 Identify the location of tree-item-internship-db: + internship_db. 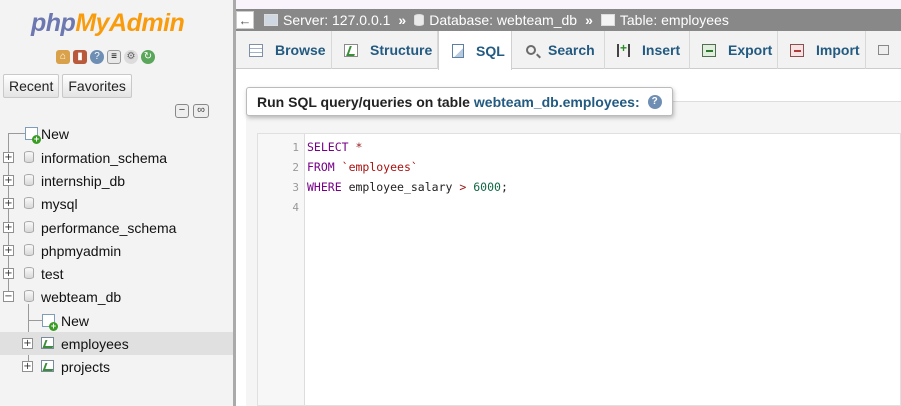
(116, 180).